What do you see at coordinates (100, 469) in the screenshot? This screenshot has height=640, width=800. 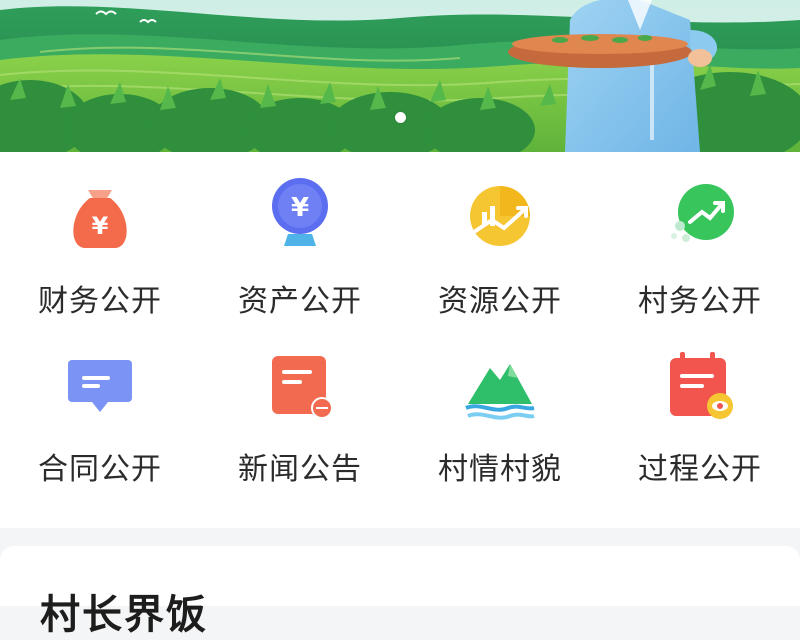 I see `menu-item-label: 合同公开` at bounding box center [100, 469].